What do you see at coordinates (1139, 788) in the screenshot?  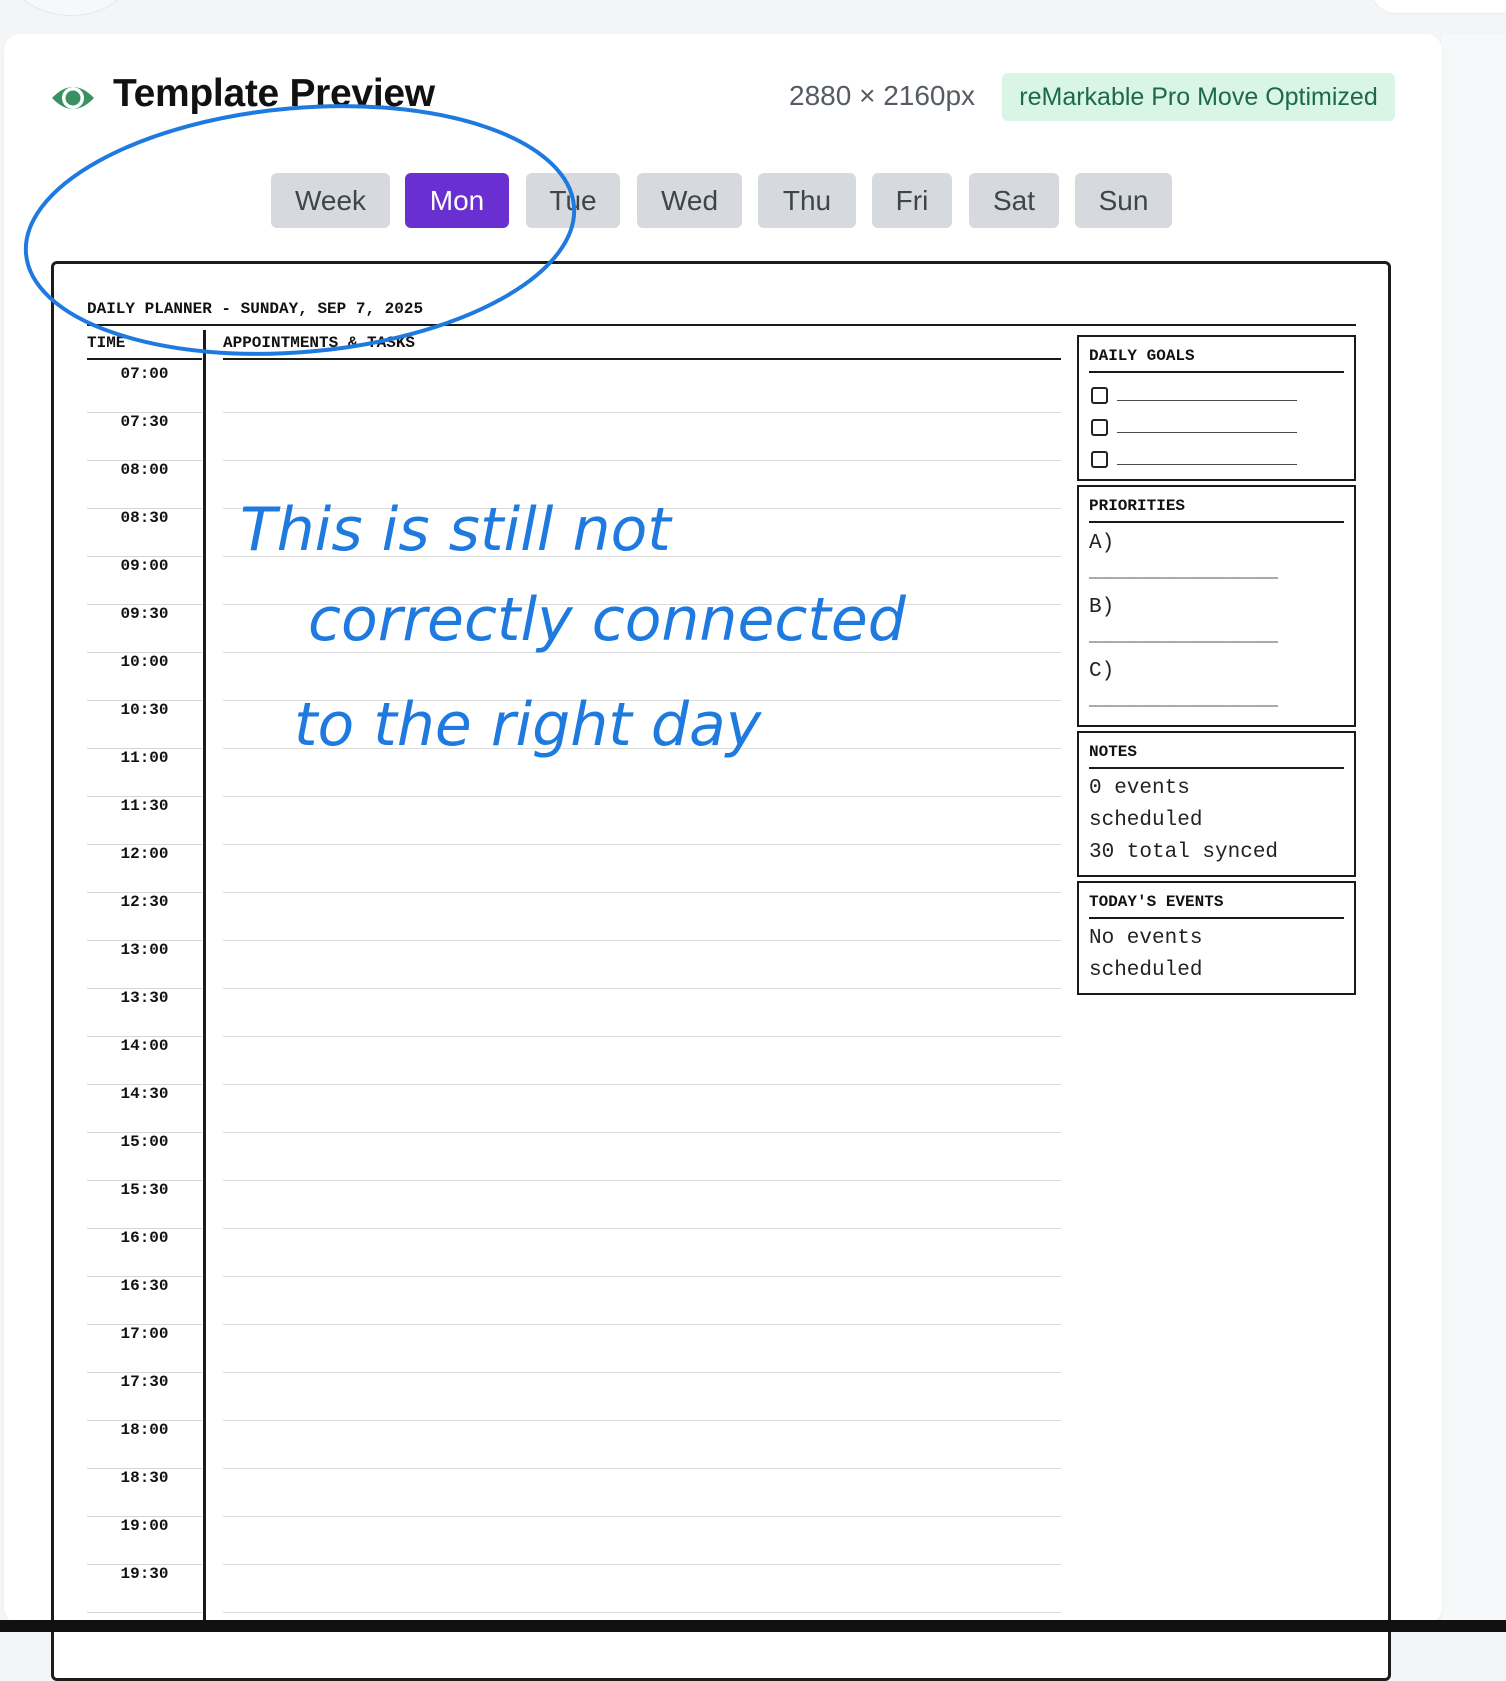 I see `notes-line: 0 events` at bounding box center [1139, 788].